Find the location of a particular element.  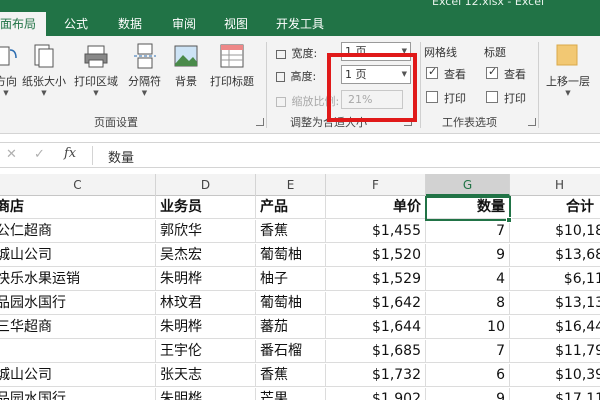

cell-store: 三华超商 is located at coordinates (78, 327).